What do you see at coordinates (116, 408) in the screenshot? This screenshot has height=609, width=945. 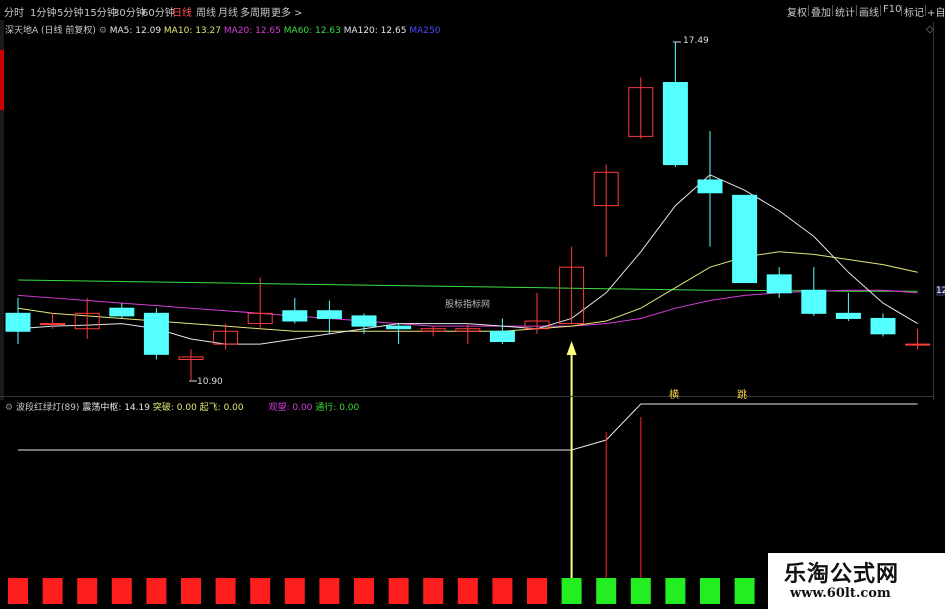 I see `indicator-pivot: 震荡中枢: 14.19` at bounding box center [116, 408].